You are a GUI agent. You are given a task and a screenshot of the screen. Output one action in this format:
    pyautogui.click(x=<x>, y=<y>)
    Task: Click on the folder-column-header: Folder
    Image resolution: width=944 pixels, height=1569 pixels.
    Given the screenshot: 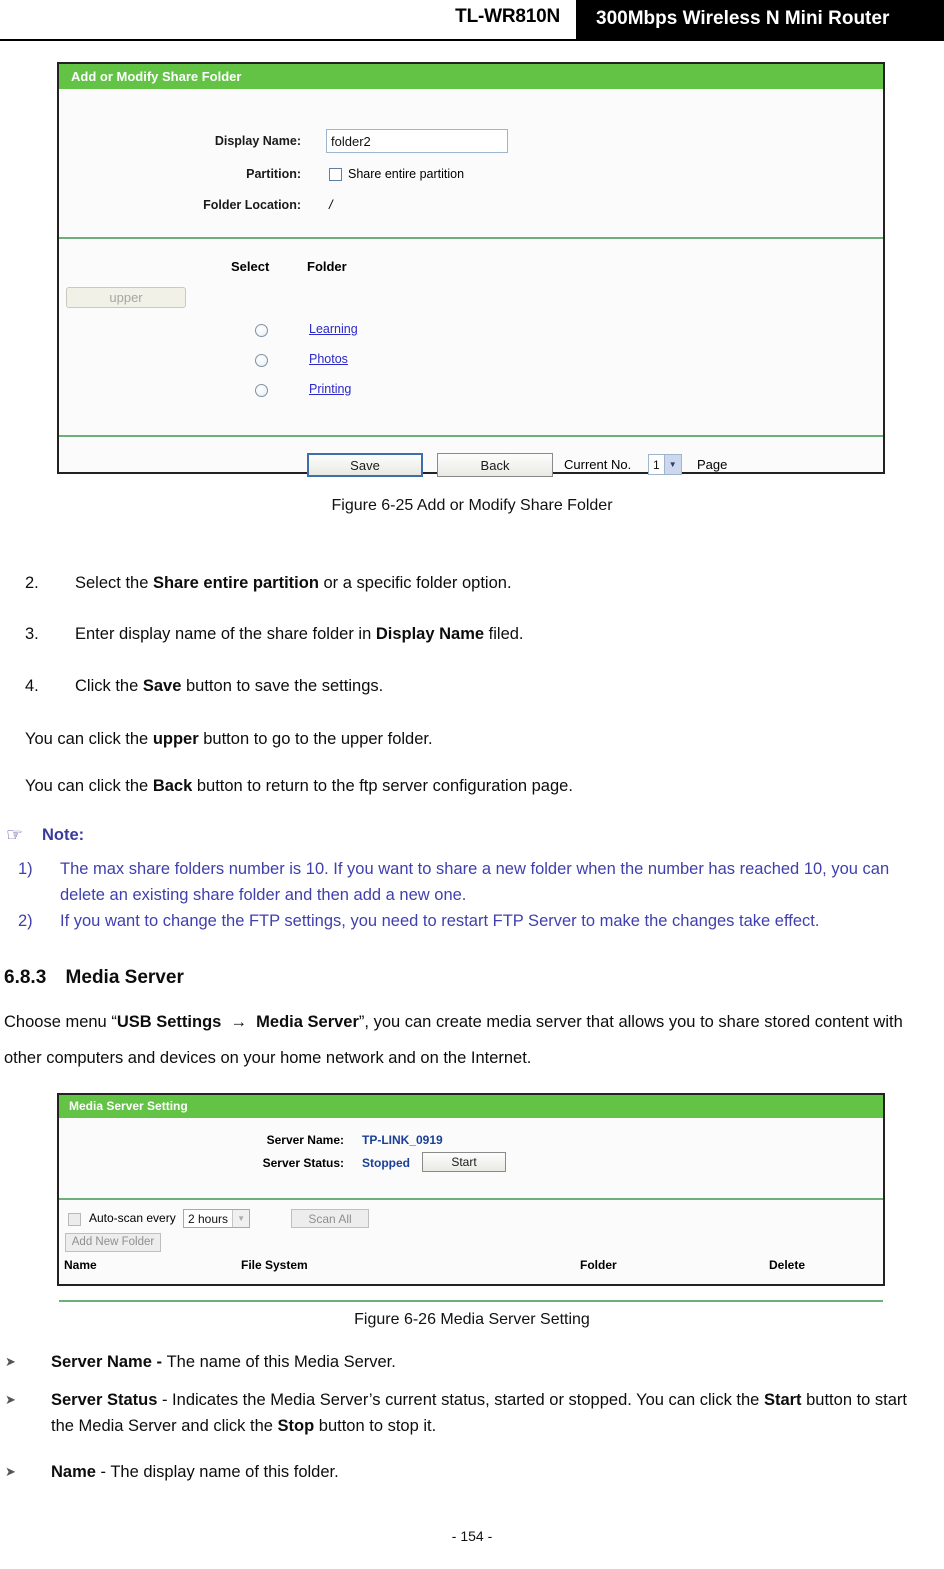 What is the action you would take?
    pyautogui.click(x=327, y=266)
    